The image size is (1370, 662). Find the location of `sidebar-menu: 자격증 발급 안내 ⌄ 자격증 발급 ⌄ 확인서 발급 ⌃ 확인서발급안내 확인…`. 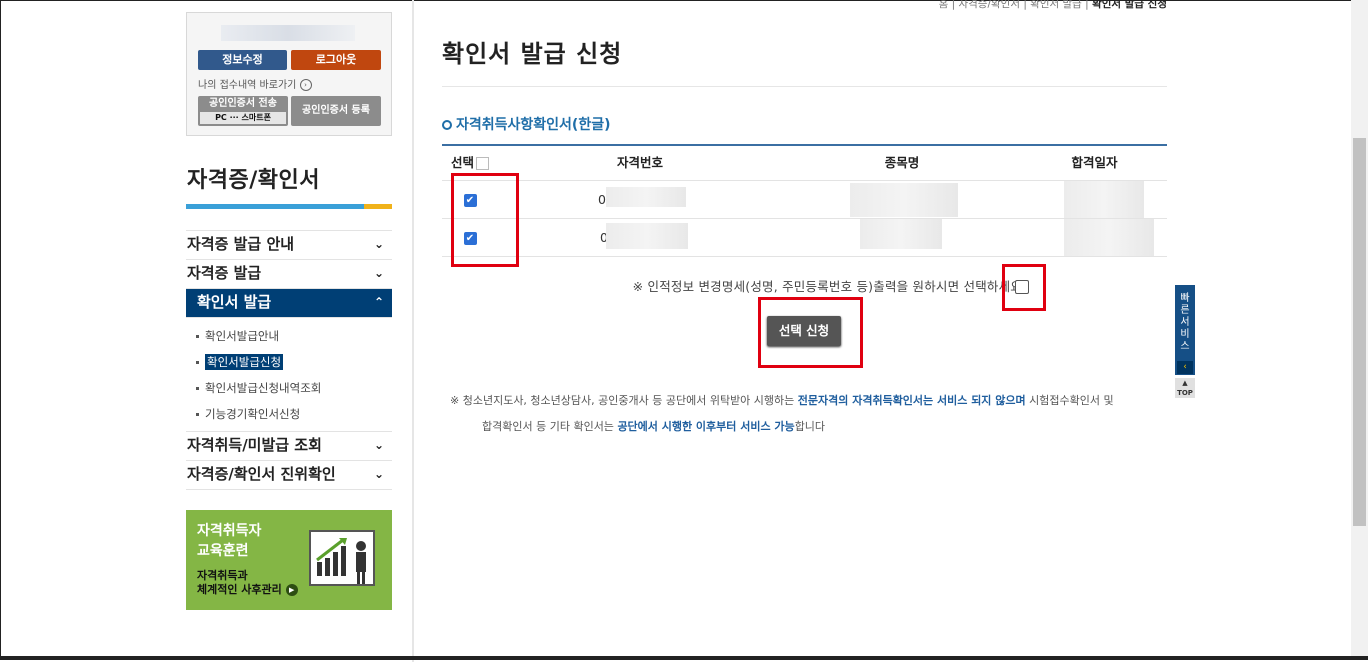

sidebar-menu: 자격증 발급 안내 ⌄ 자격증 발급 ⌄ 확인서 발급 ⌃ 확인서발급안내 확인… is located at coordinates (289, 360).